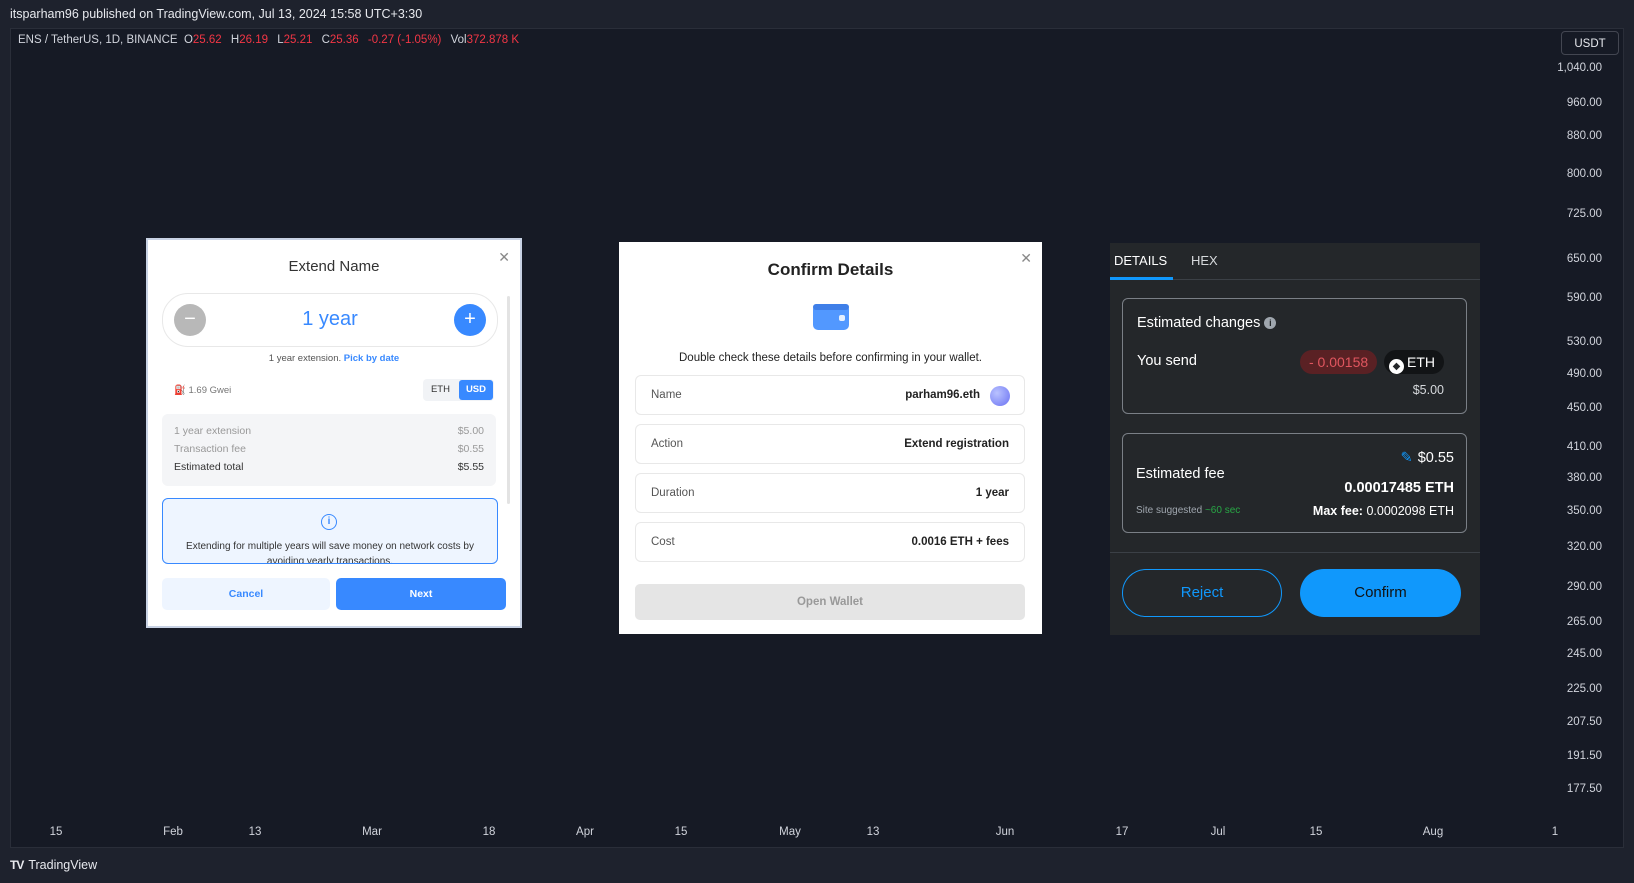 This screenshot has height=883, width=1634. What do you see at coordinates (1005, 832) in the screenshot?
I see `time-tick-label: Jun` at bounding box center [1005, 832].